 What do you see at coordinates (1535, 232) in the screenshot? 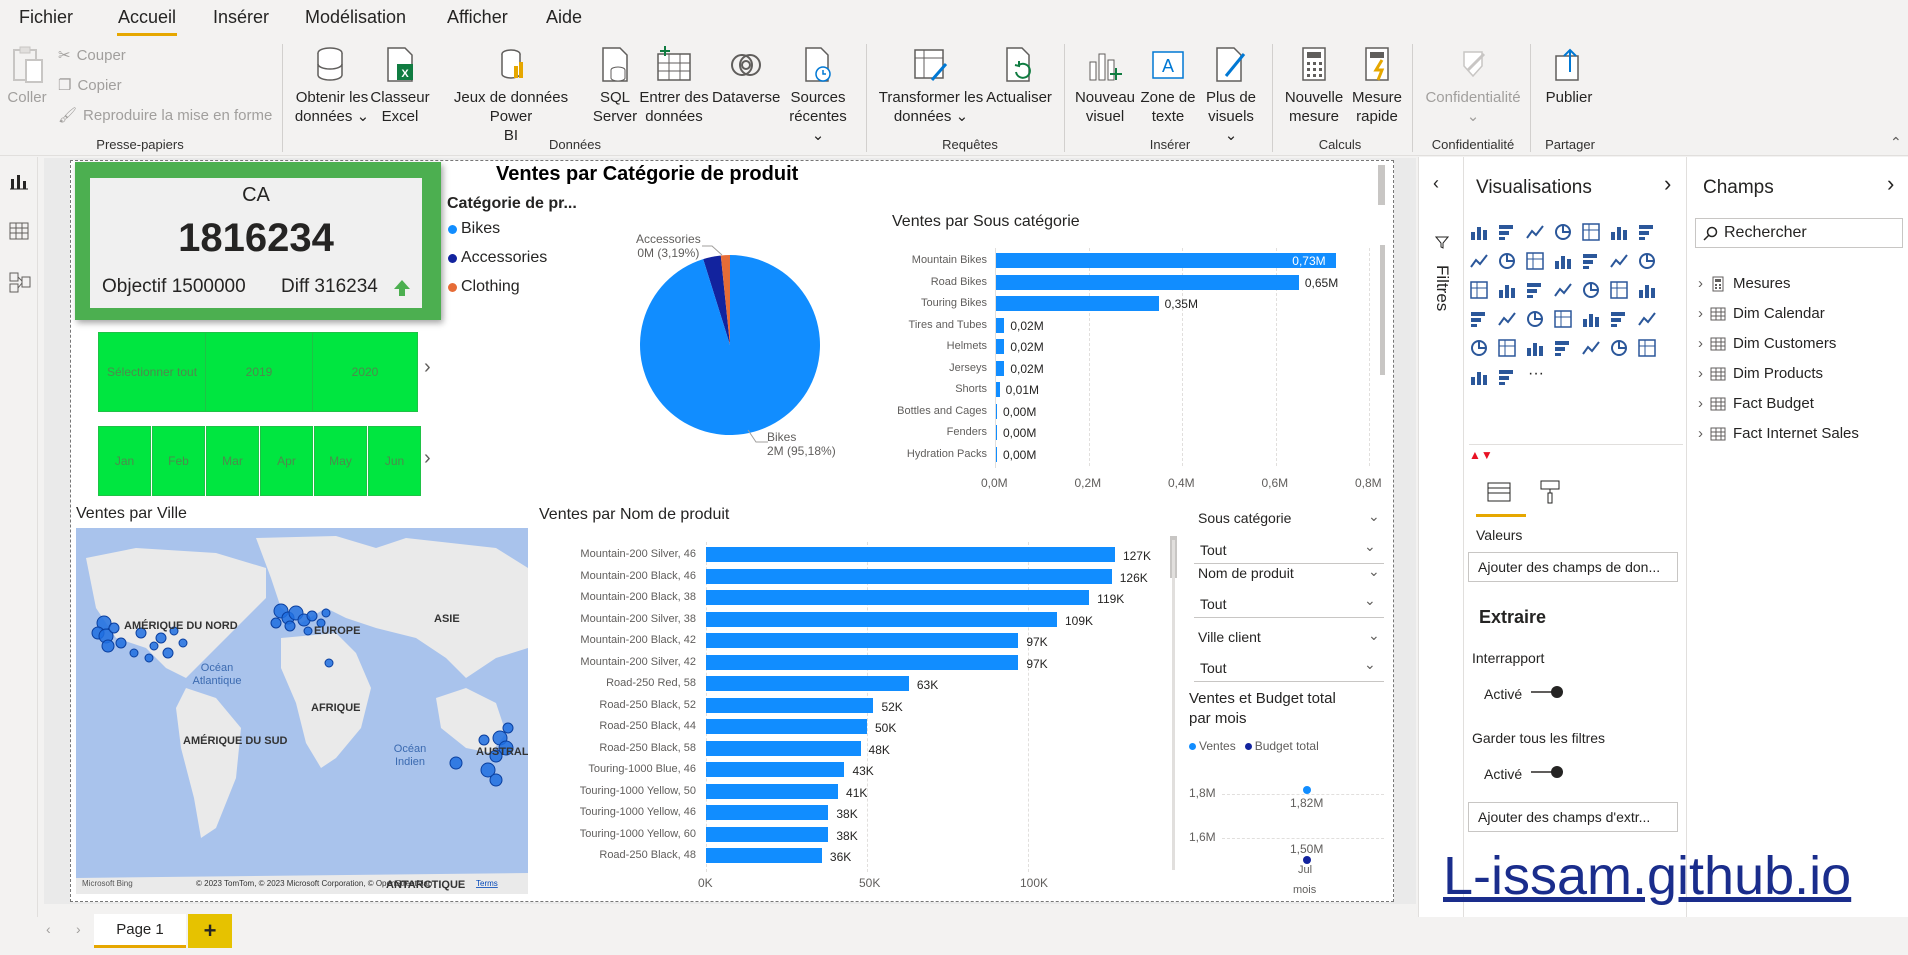
I see `clustered-bar-icon` at bounding box center [1535, 232].